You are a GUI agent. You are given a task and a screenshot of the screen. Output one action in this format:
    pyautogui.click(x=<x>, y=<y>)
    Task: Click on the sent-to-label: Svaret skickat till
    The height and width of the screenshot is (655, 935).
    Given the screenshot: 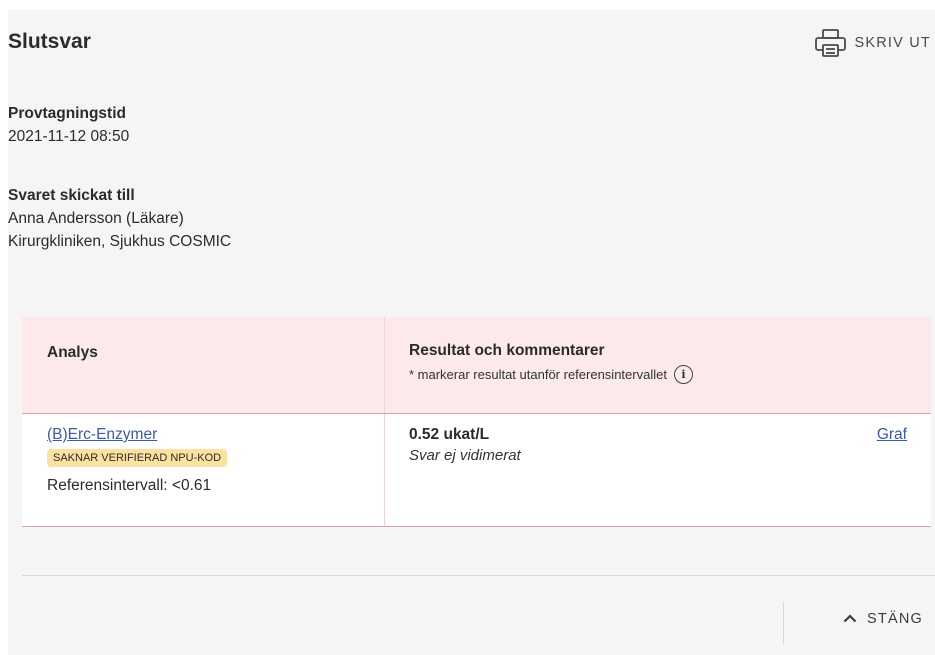 What is the action you would take?
    pyautogui.click(x=71, y=195)
    